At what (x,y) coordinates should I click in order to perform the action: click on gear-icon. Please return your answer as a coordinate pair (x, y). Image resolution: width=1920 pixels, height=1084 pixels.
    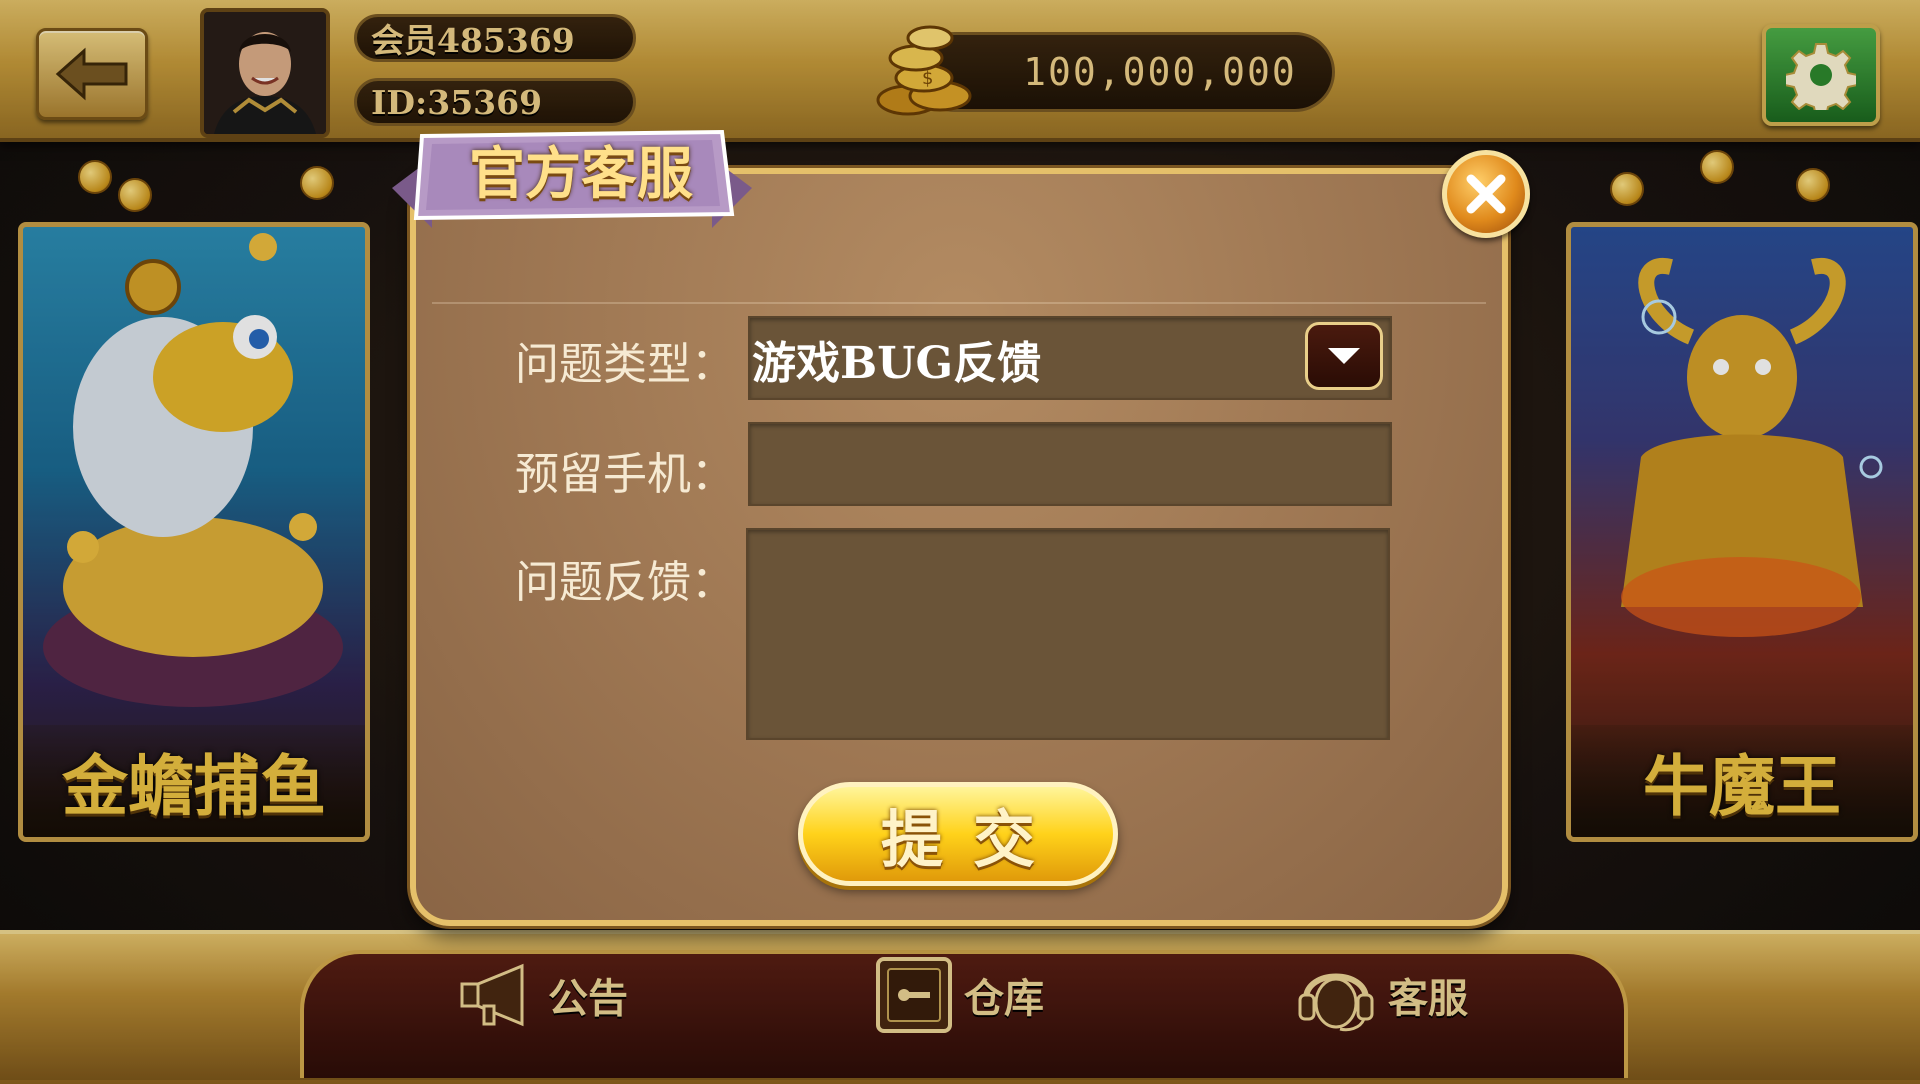
    Looking at the image, I should click on (1821, 76).